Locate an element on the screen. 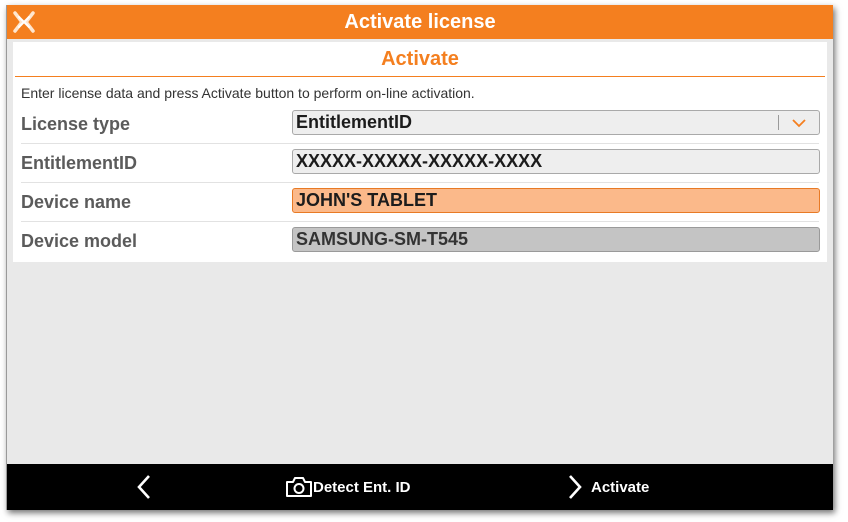 The height and width of the screenshot is (522, 848). device-model-row: Device model SAMSUNG-SM-T545 is located at coordinates (420, 241).